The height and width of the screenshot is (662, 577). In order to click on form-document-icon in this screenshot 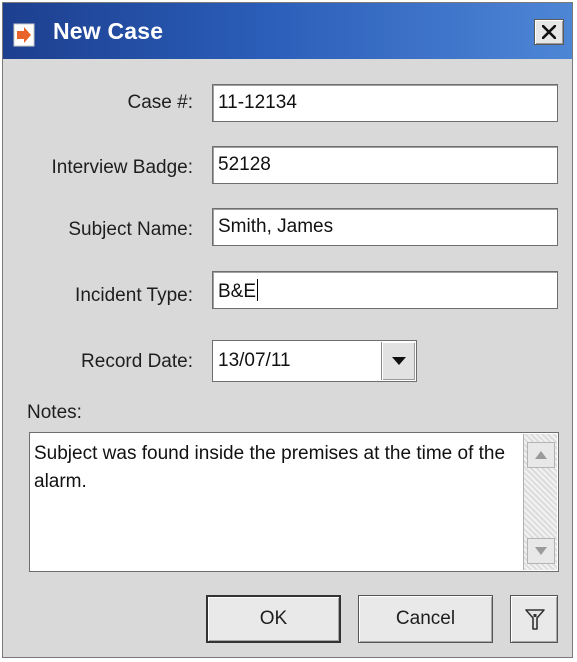, I will do `click(24, 35)`.